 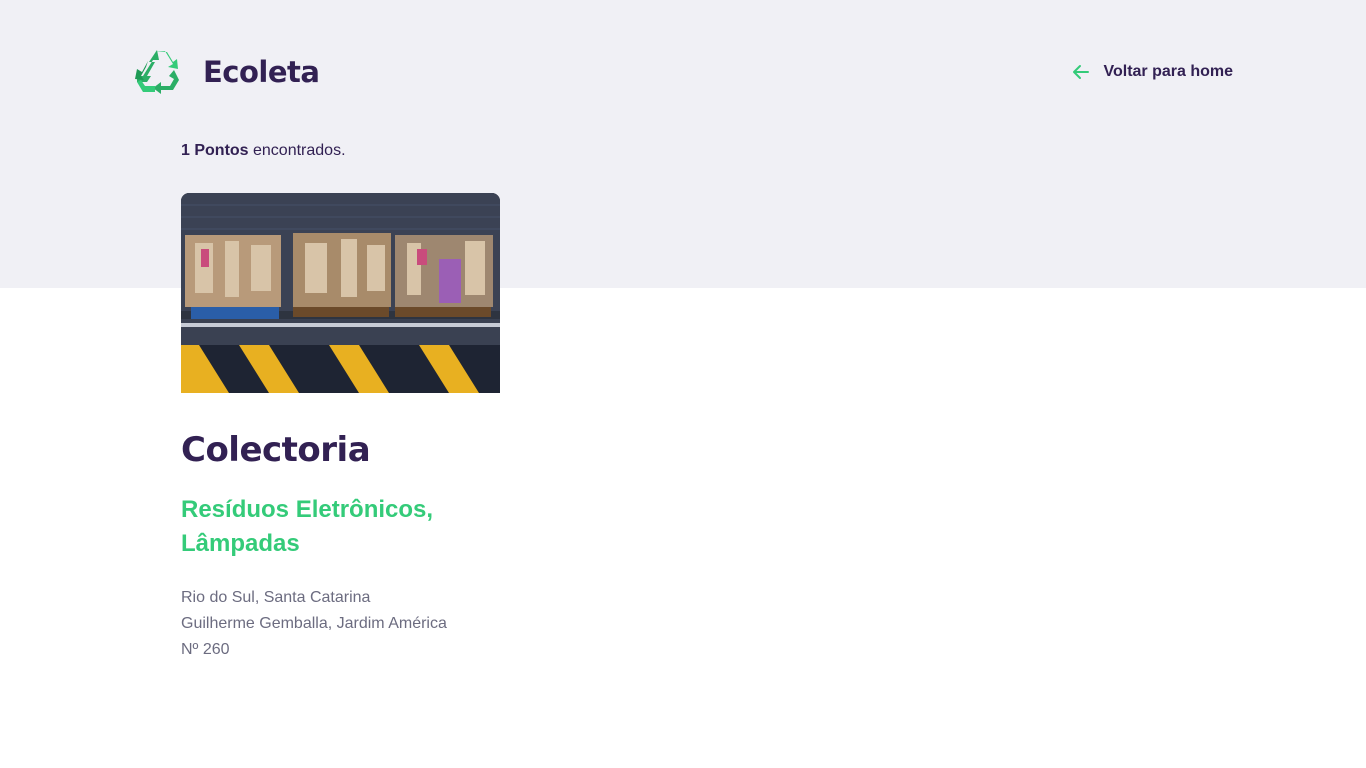 What do you see at coordinates (1168, 71) in the screenshot?
I see `back-link-label: Voltar para home` at bounding box center [1168, 71].